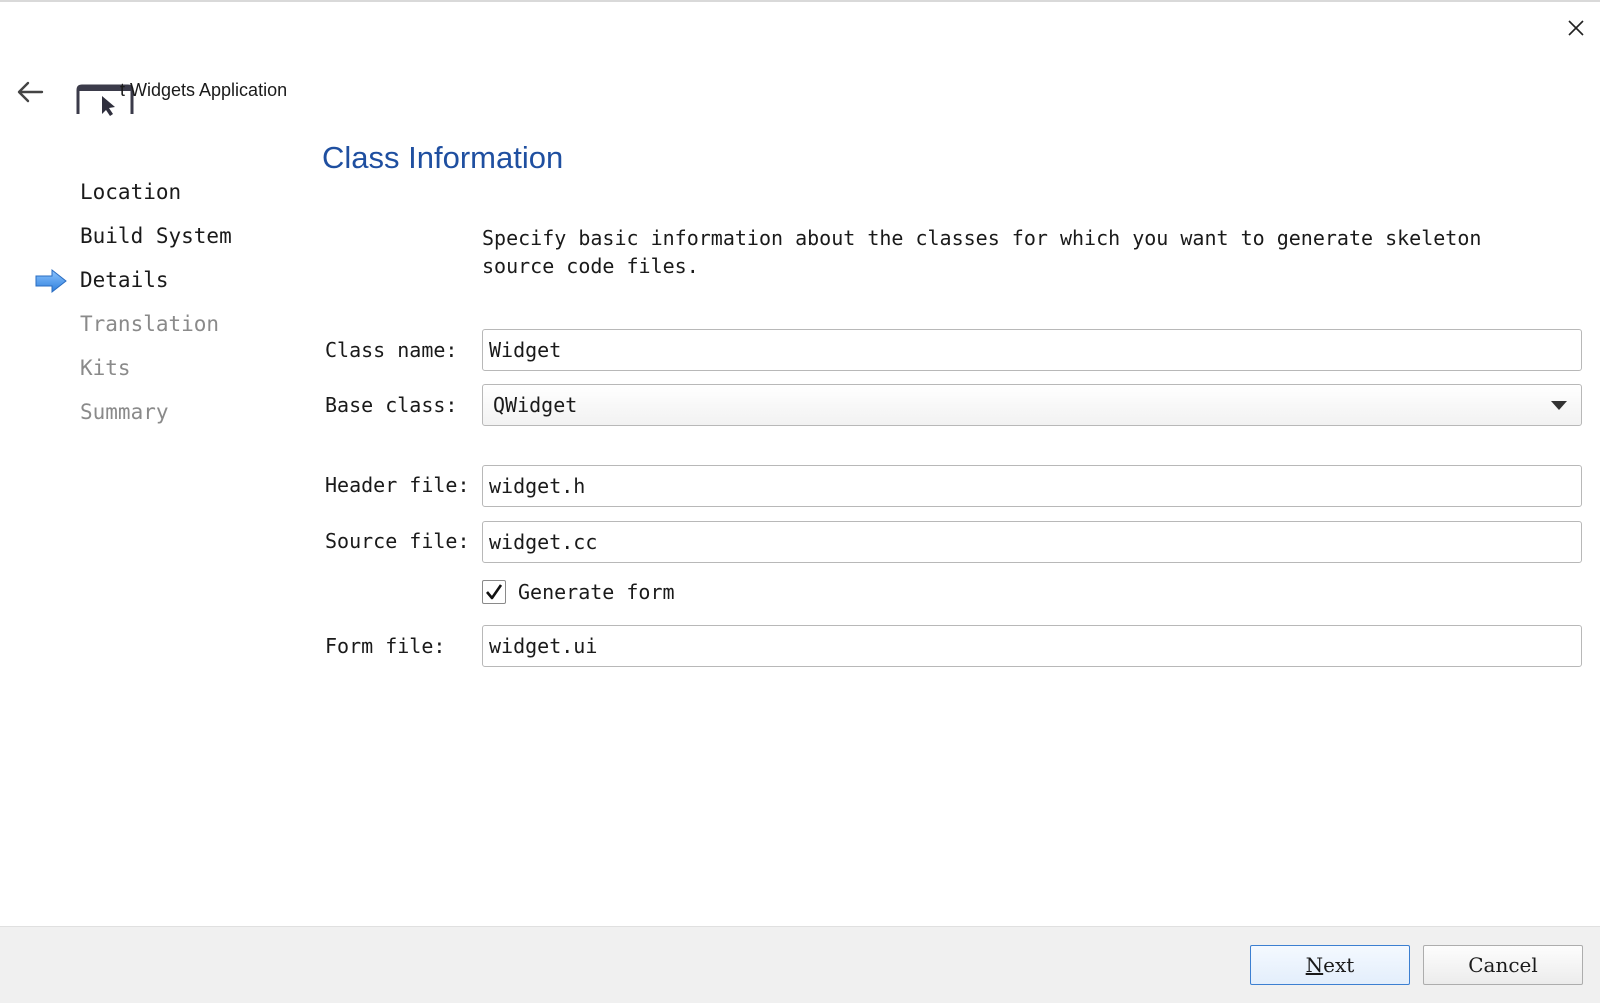 The width and height of the screenshot is (1600, 1003). I want to click on next-mnemonic: N, so click(1314, 965).